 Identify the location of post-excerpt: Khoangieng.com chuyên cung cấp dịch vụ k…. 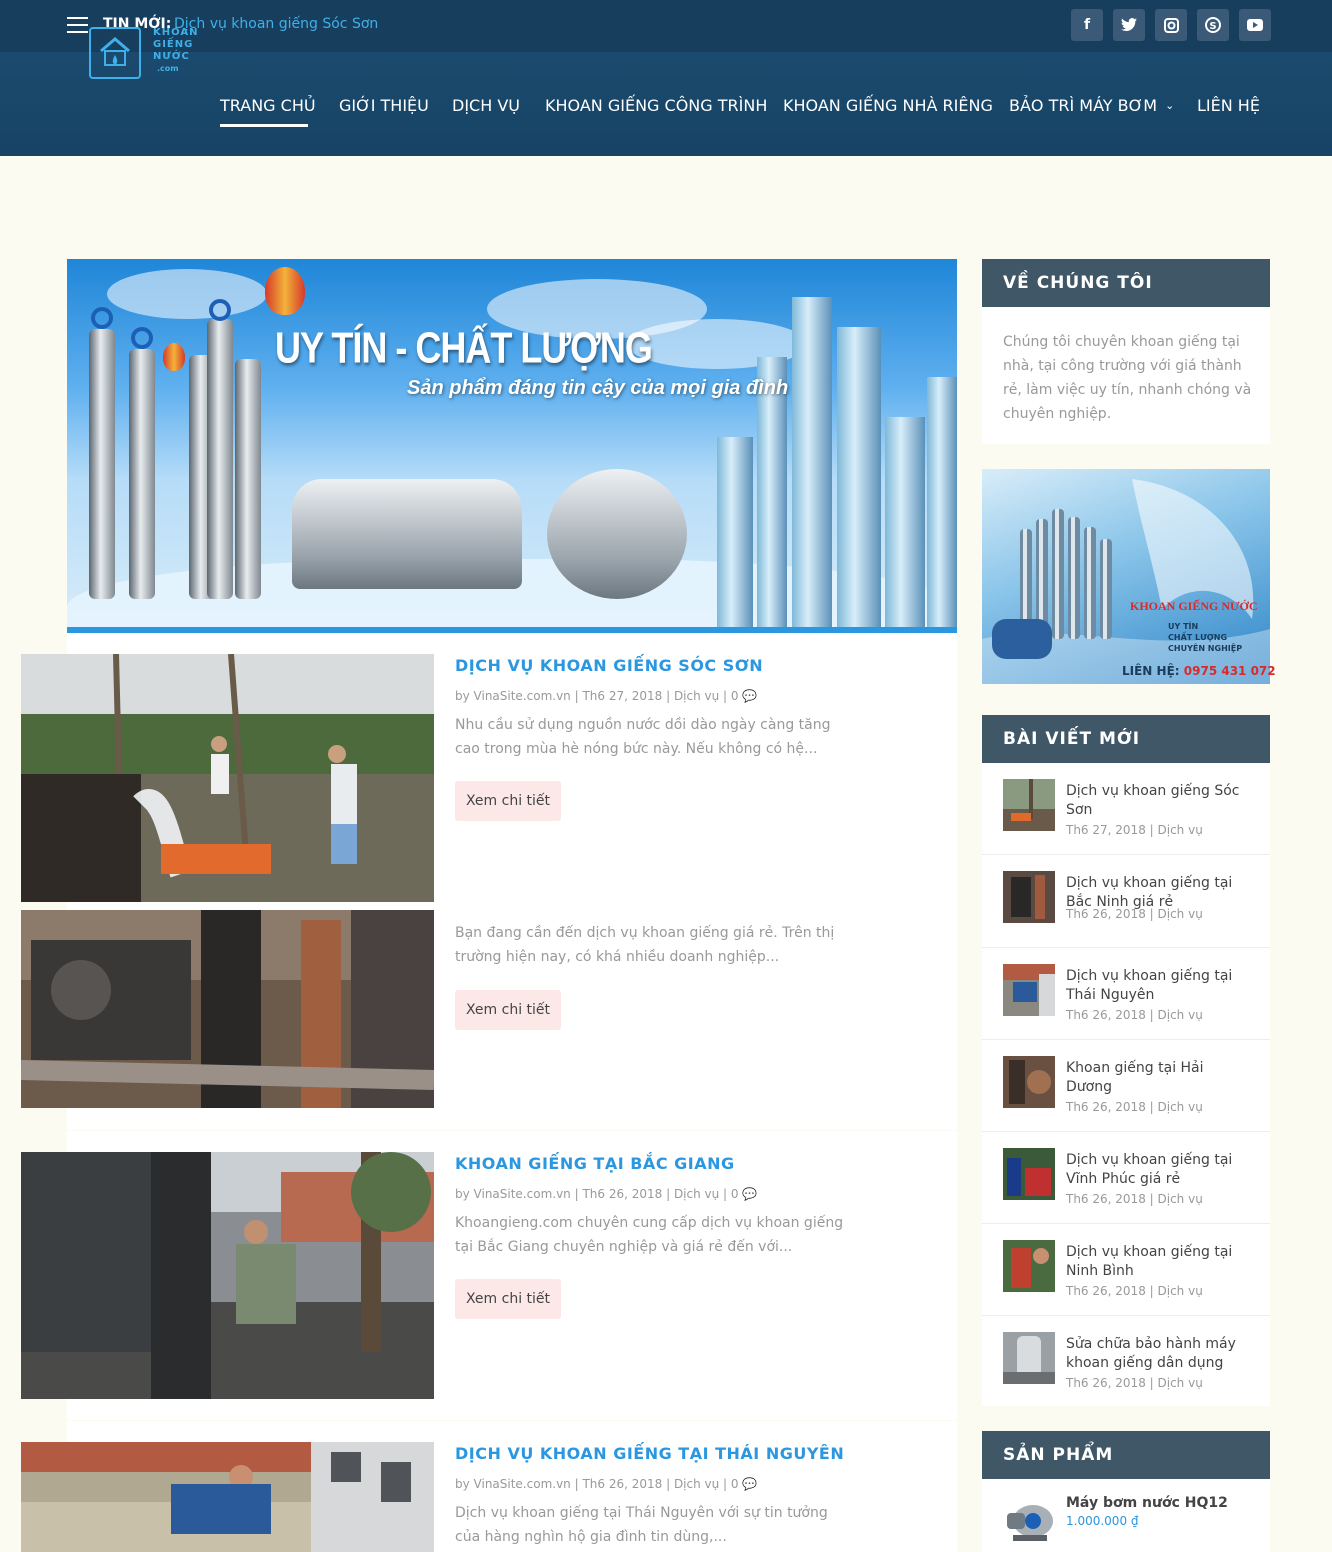
(649, 1235).